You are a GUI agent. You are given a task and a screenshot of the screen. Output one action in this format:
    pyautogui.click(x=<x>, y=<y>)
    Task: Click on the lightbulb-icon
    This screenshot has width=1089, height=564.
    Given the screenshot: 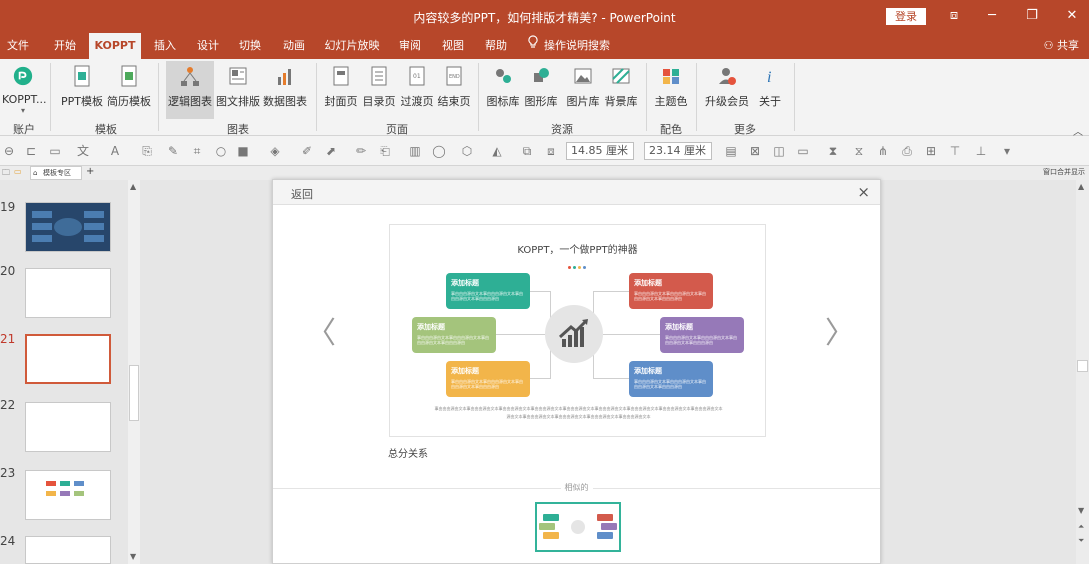 What is the action you would take?
    pyautogui.click(x=533, y=46)
    